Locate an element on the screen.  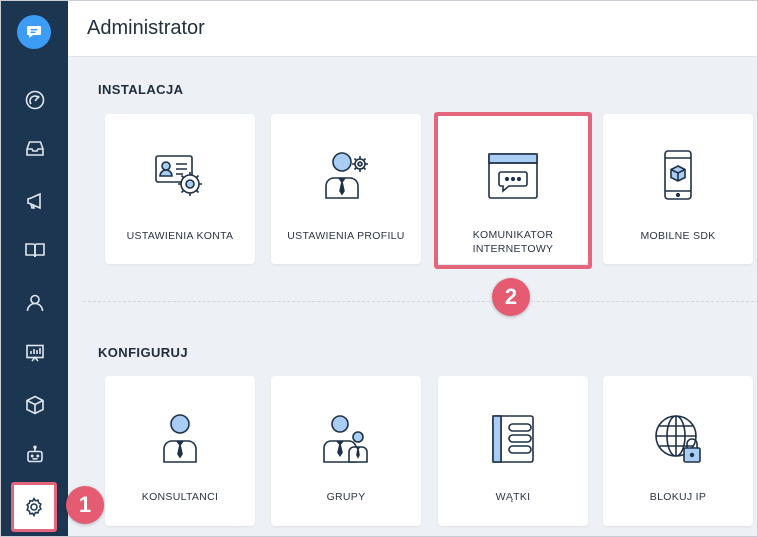
sidebar-item-reports is located at coordinates (34, 353).